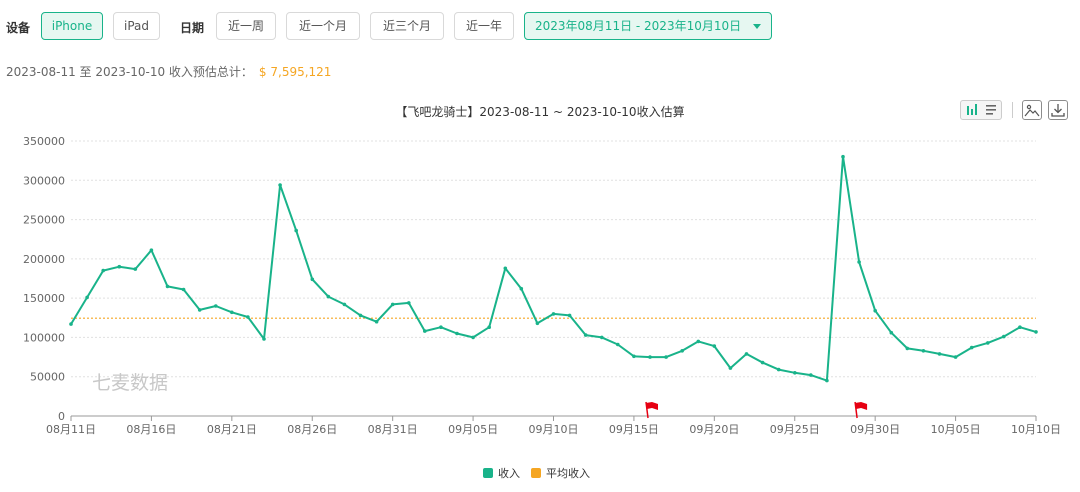 The width and height of the screenshot is (1080, 492). I want to click on download-icon, so click(1058, 110).